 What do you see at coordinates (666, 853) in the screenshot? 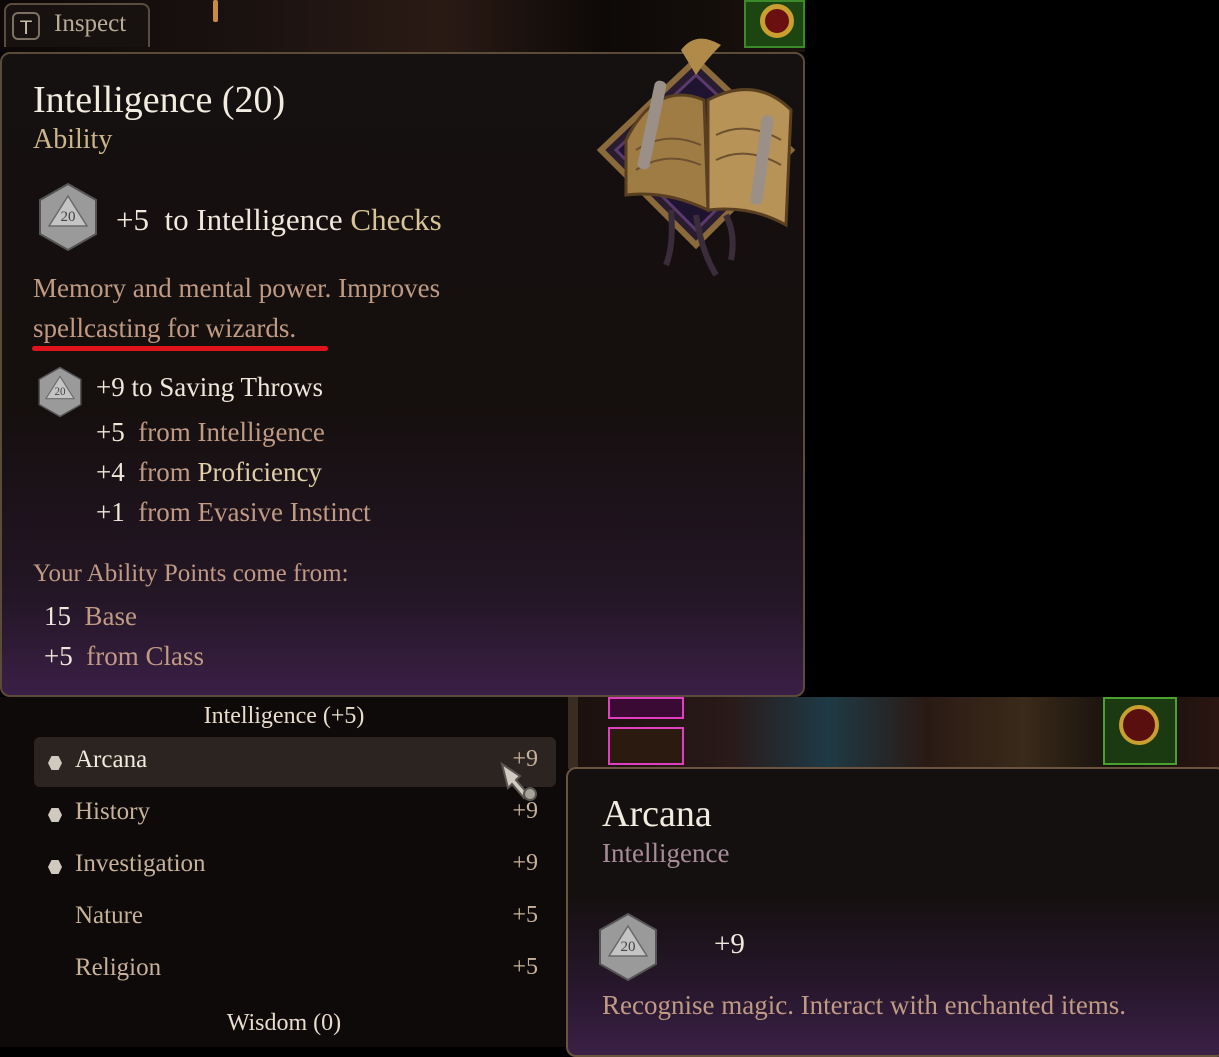
I see `skill-tooltip-subtitle: Intelligence` at bounding box center [666, 853].